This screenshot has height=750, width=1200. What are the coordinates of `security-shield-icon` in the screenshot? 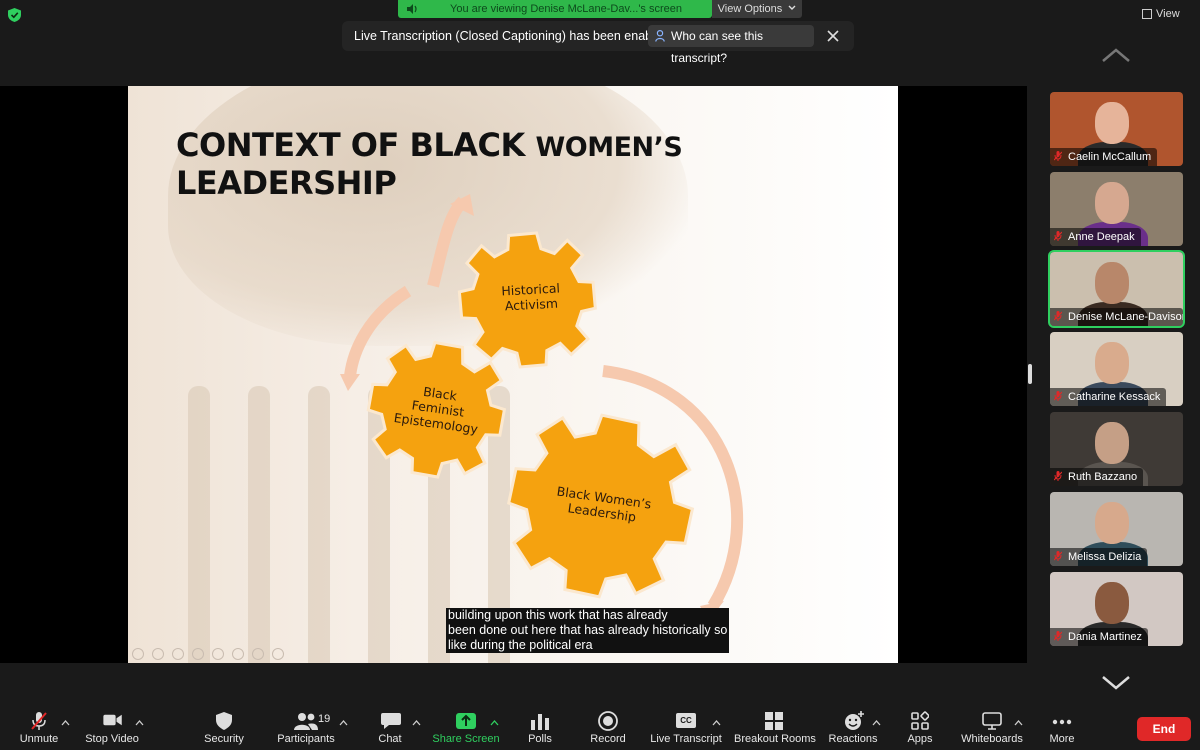 It's located at (14, 15).